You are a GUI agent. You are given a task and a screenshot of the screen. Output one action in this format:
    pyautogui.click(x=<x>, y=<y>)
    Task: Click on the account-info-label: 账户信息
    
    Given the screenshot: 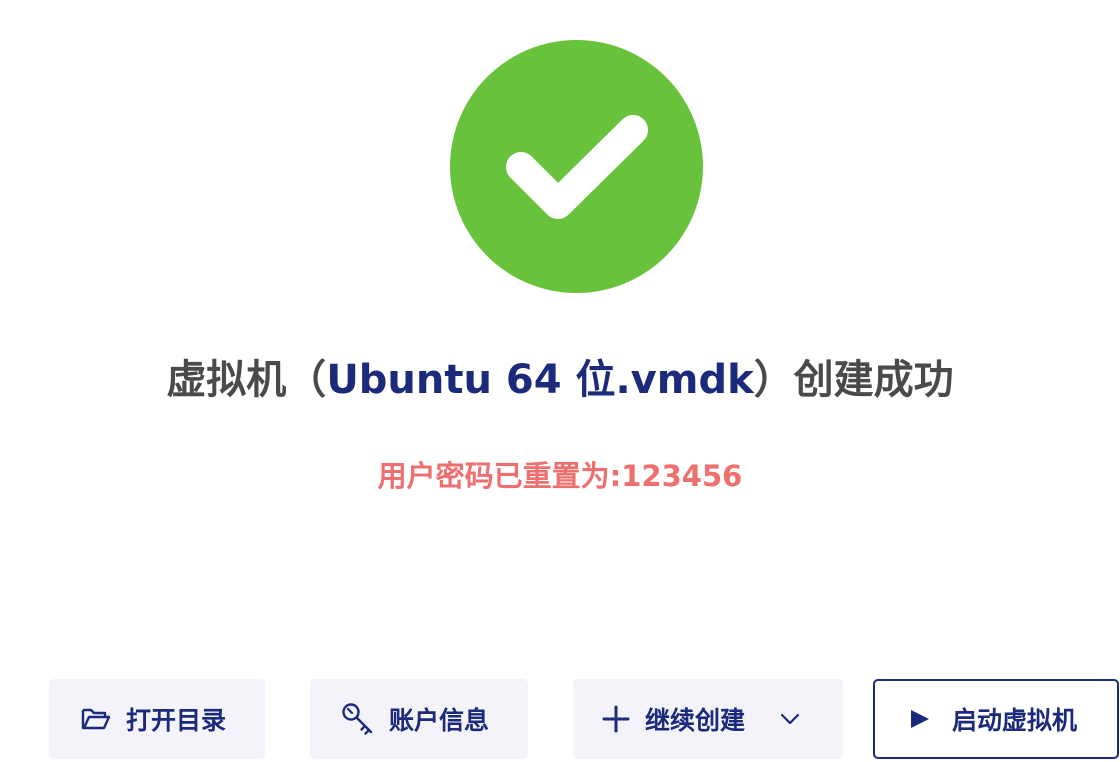 What is the action you would take?
    pyautogui.click(x=439, y=720)
    